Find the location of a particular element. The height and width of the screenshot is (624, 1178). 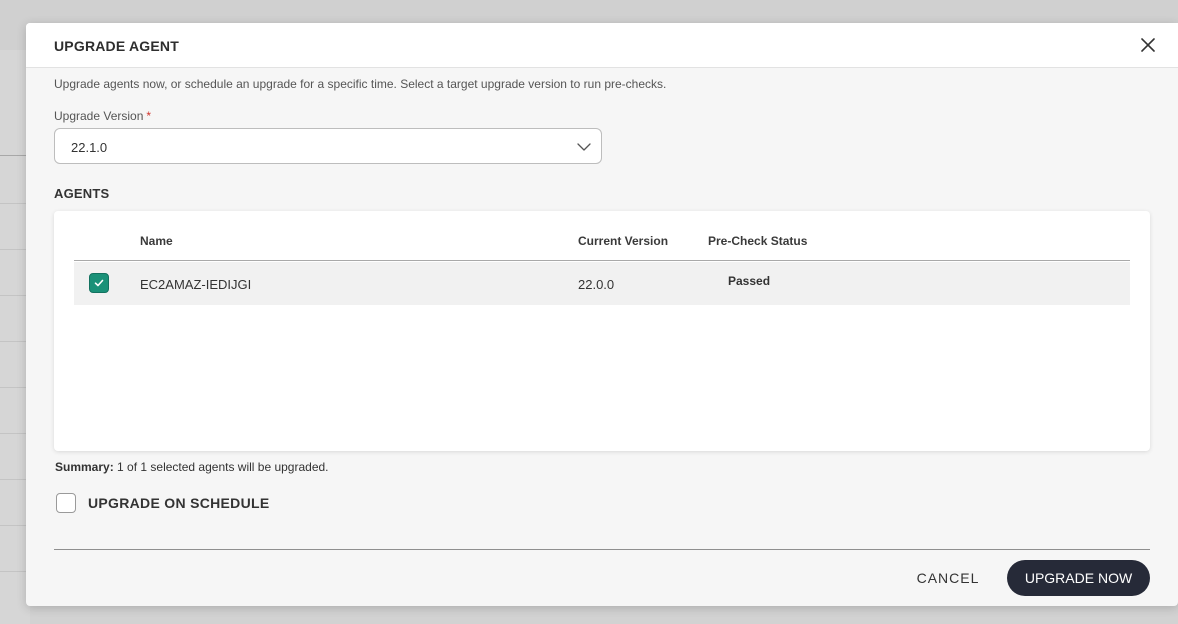

current-version-cell: 22.0.0 is located at coordinates (596, 284).